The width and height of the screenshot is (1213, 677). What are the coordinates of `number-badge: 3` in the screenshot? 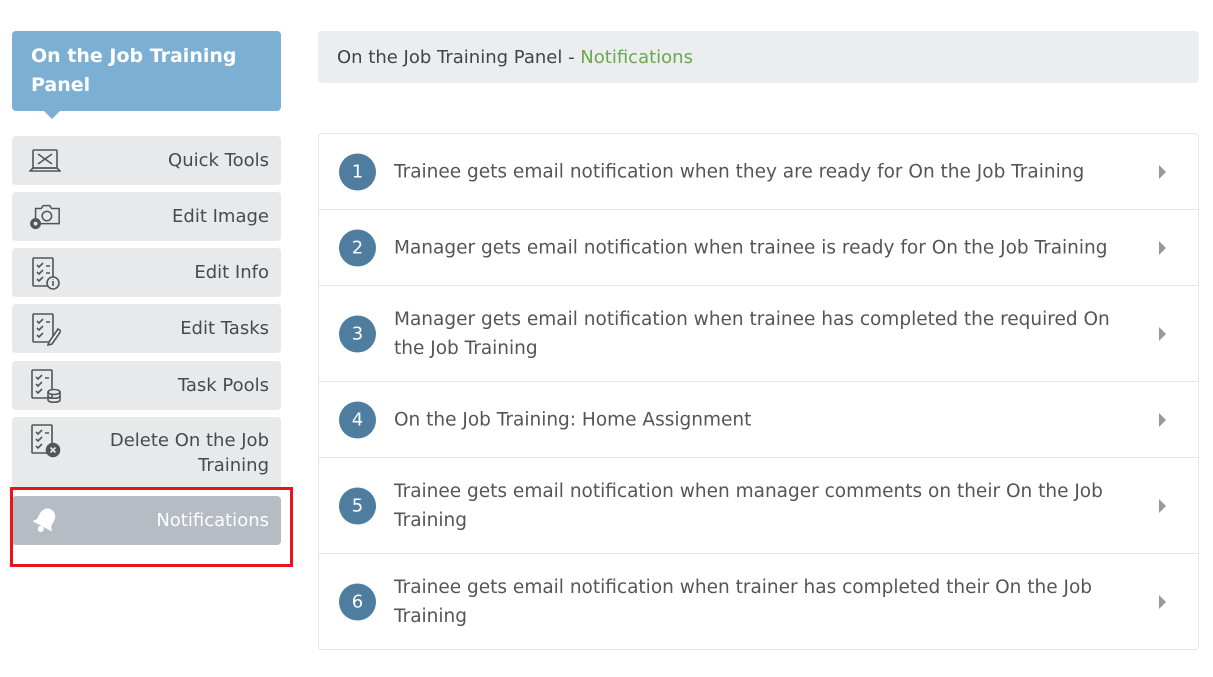 It's located at (357, 333).